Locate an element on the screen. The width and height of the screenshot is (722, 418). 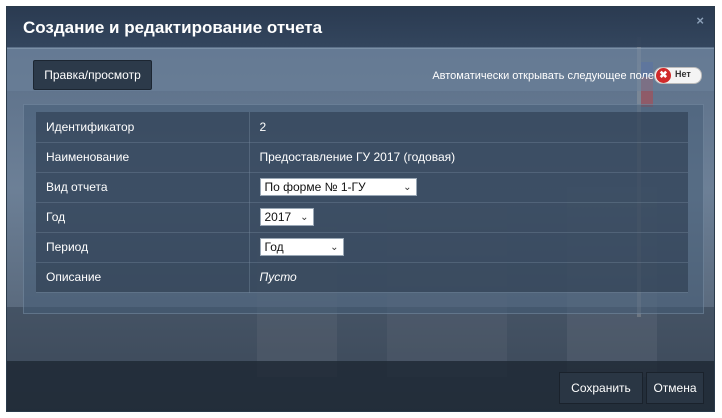
edit-view-button: Правка/просмотр is located at coordinates (92, 75).